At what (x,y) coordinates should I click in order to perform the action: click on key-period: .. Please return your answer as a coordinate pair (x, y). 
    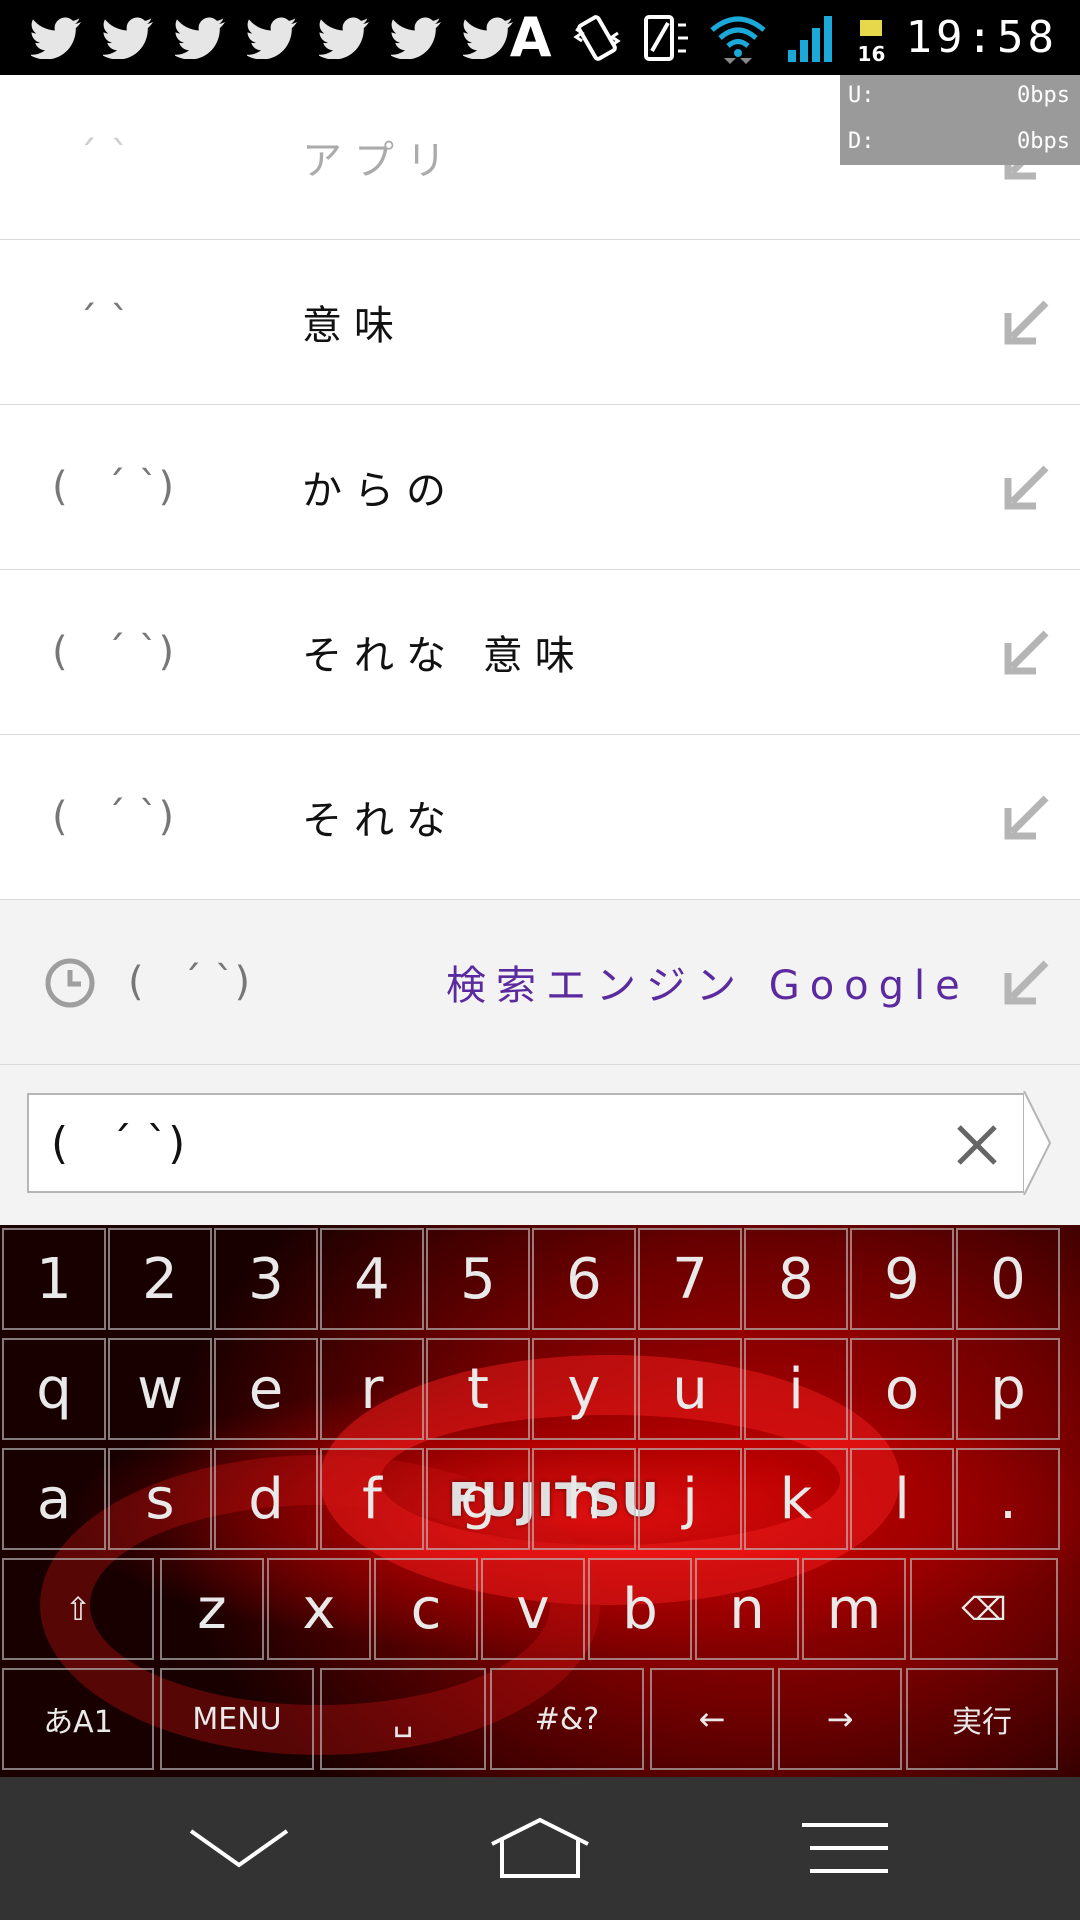
    Looking at the image, I should click on (1008, 1499).